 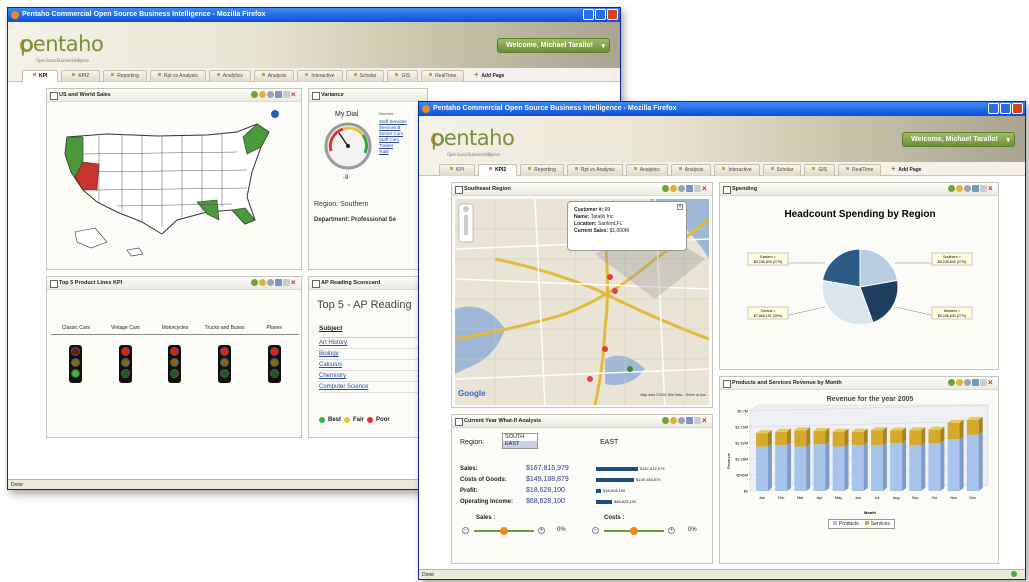 I want to click on tab-kpi2: KPI2, so click(x=81, y=76).